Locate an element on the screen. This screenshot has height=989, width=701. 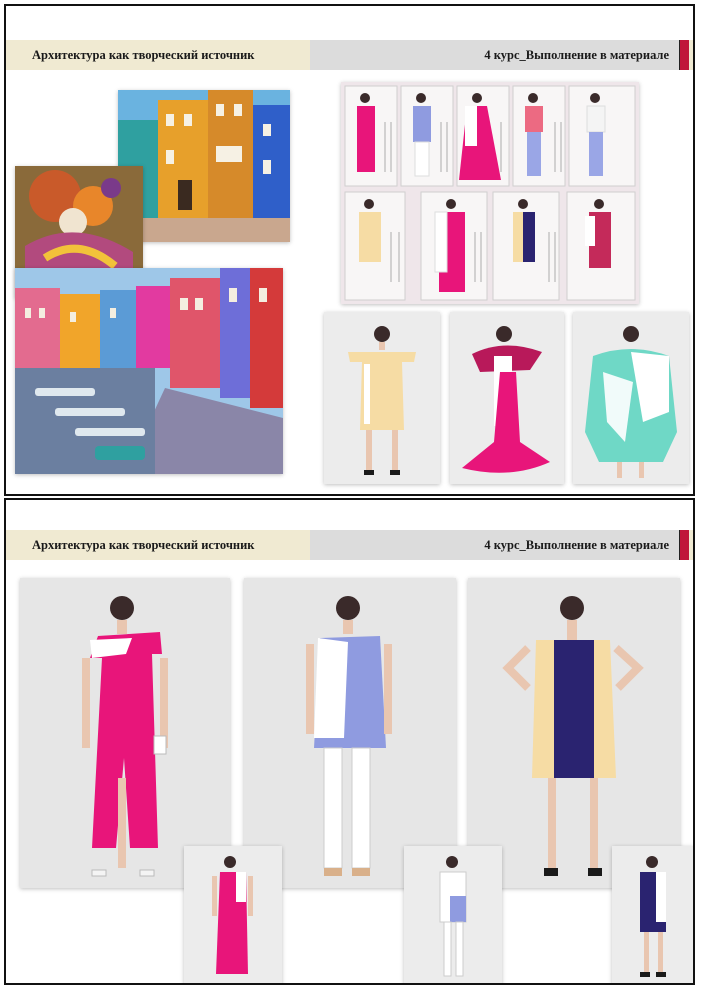
mint-dress-photo is located at coordinates (631, 398).